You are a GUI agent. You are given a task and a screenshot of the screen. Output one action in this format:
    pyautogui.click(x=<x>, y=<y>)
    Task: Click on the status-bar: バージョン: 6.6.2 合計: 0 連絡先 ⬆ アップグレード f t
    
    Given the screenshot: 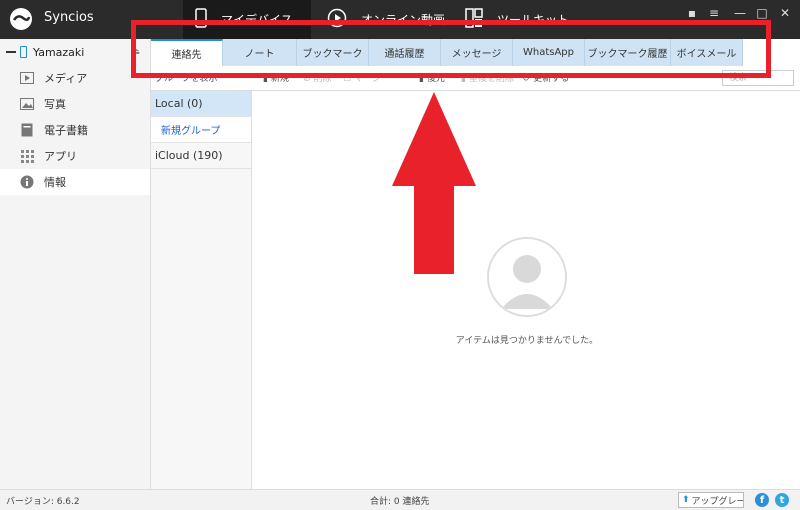 What is the action you would take?
    pyautogui.click(x=400, y=499)
    